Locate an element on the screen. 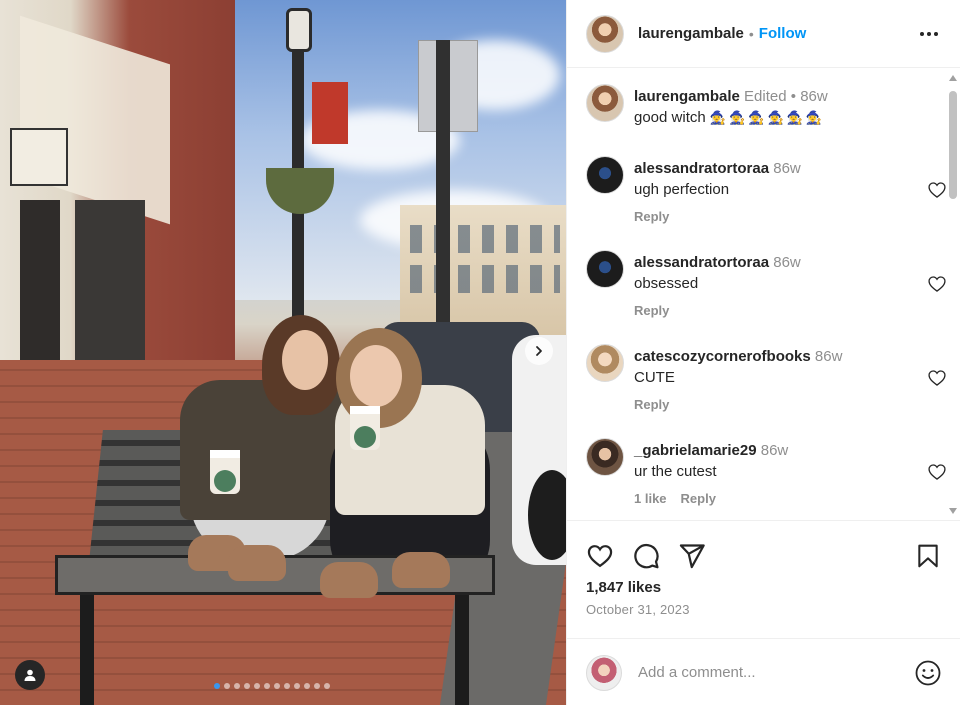  comment-text: ugh perfection is located at coordinates (682, 189).